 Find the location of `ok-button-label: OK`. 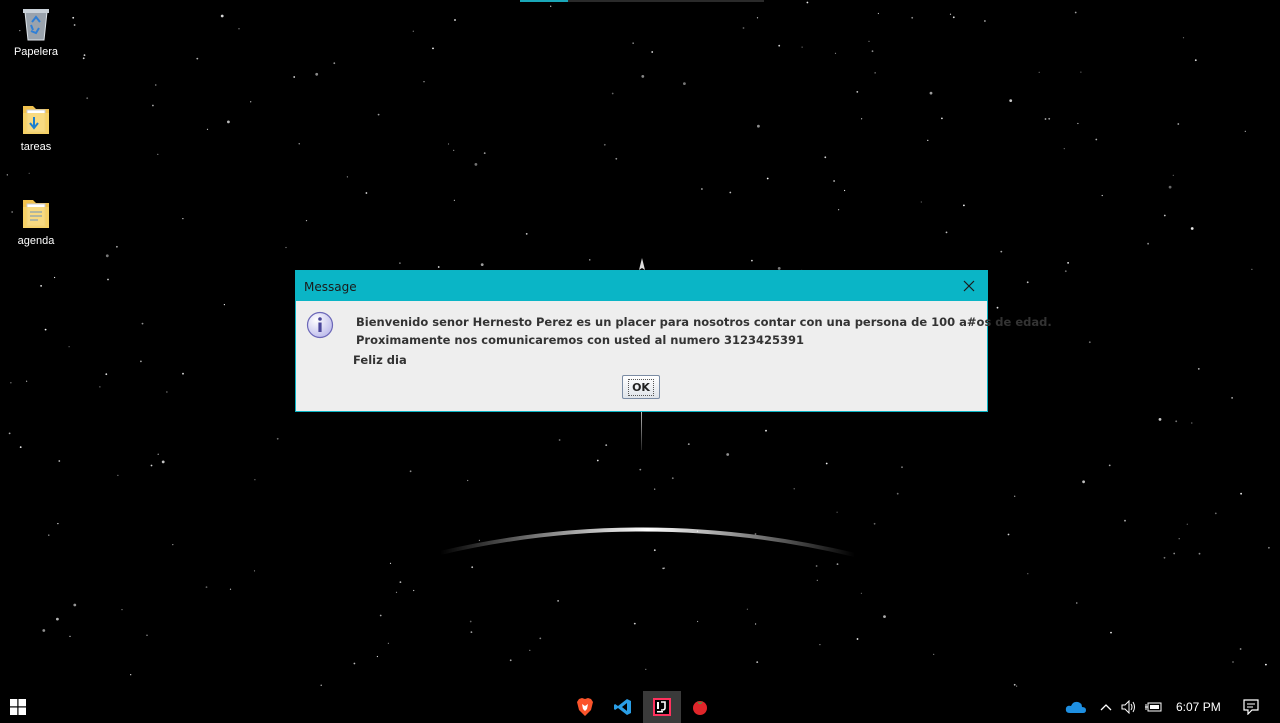

ok-button-label: OK is located at coordinates (641, 387).